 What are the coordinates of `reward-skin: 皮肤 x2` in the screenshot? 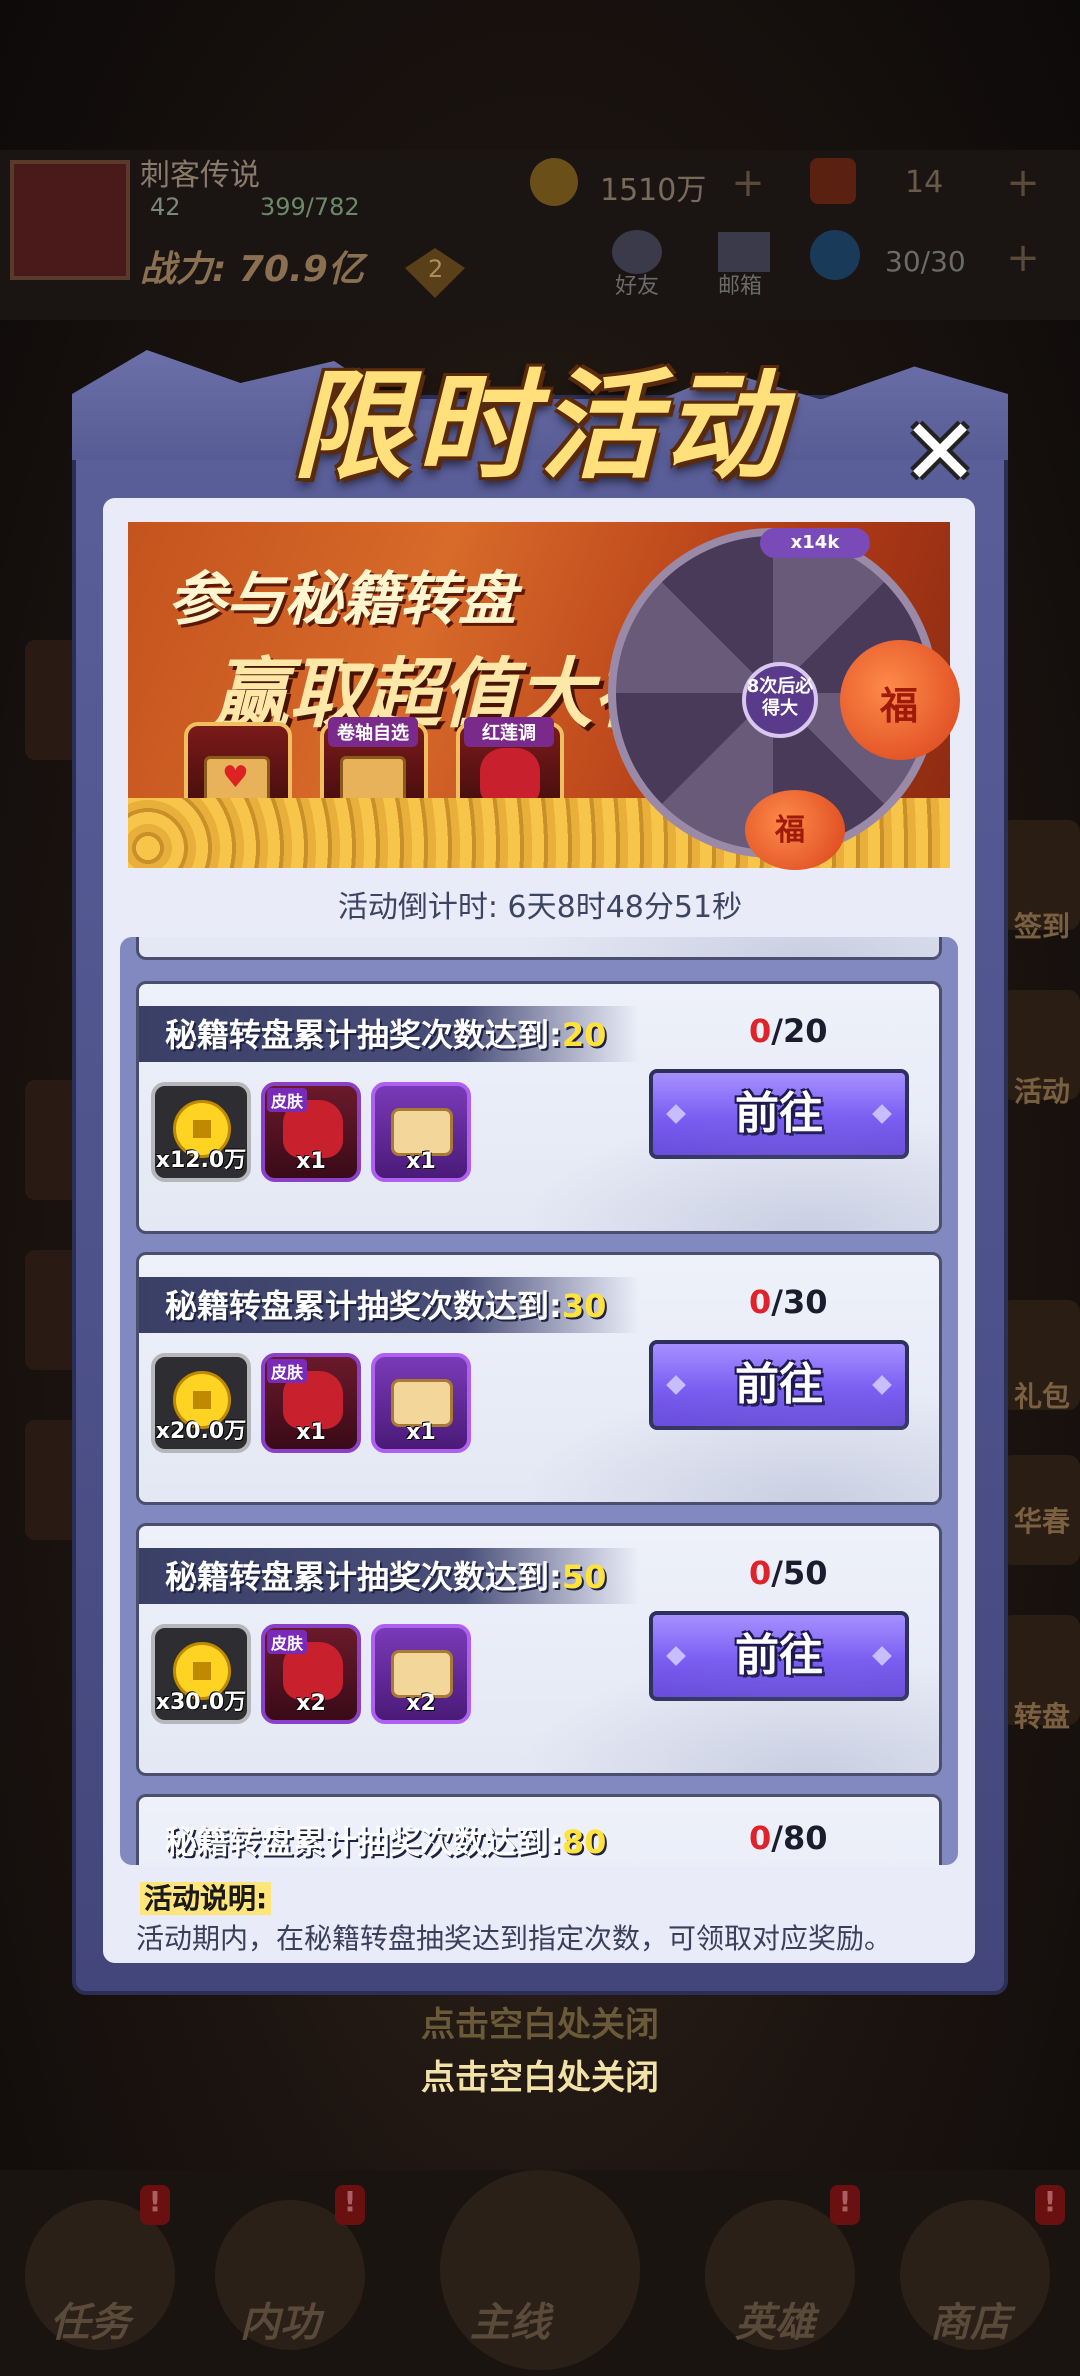 It's located at (311, 1674).